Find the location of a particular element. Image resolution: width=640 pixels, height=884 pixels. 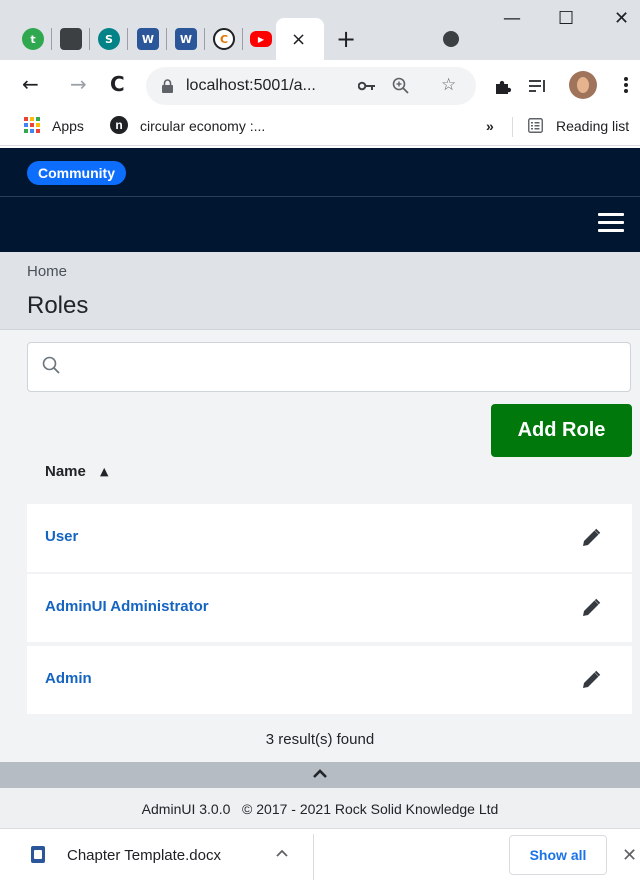

back-button: ← is located at coordinates (30, 84).